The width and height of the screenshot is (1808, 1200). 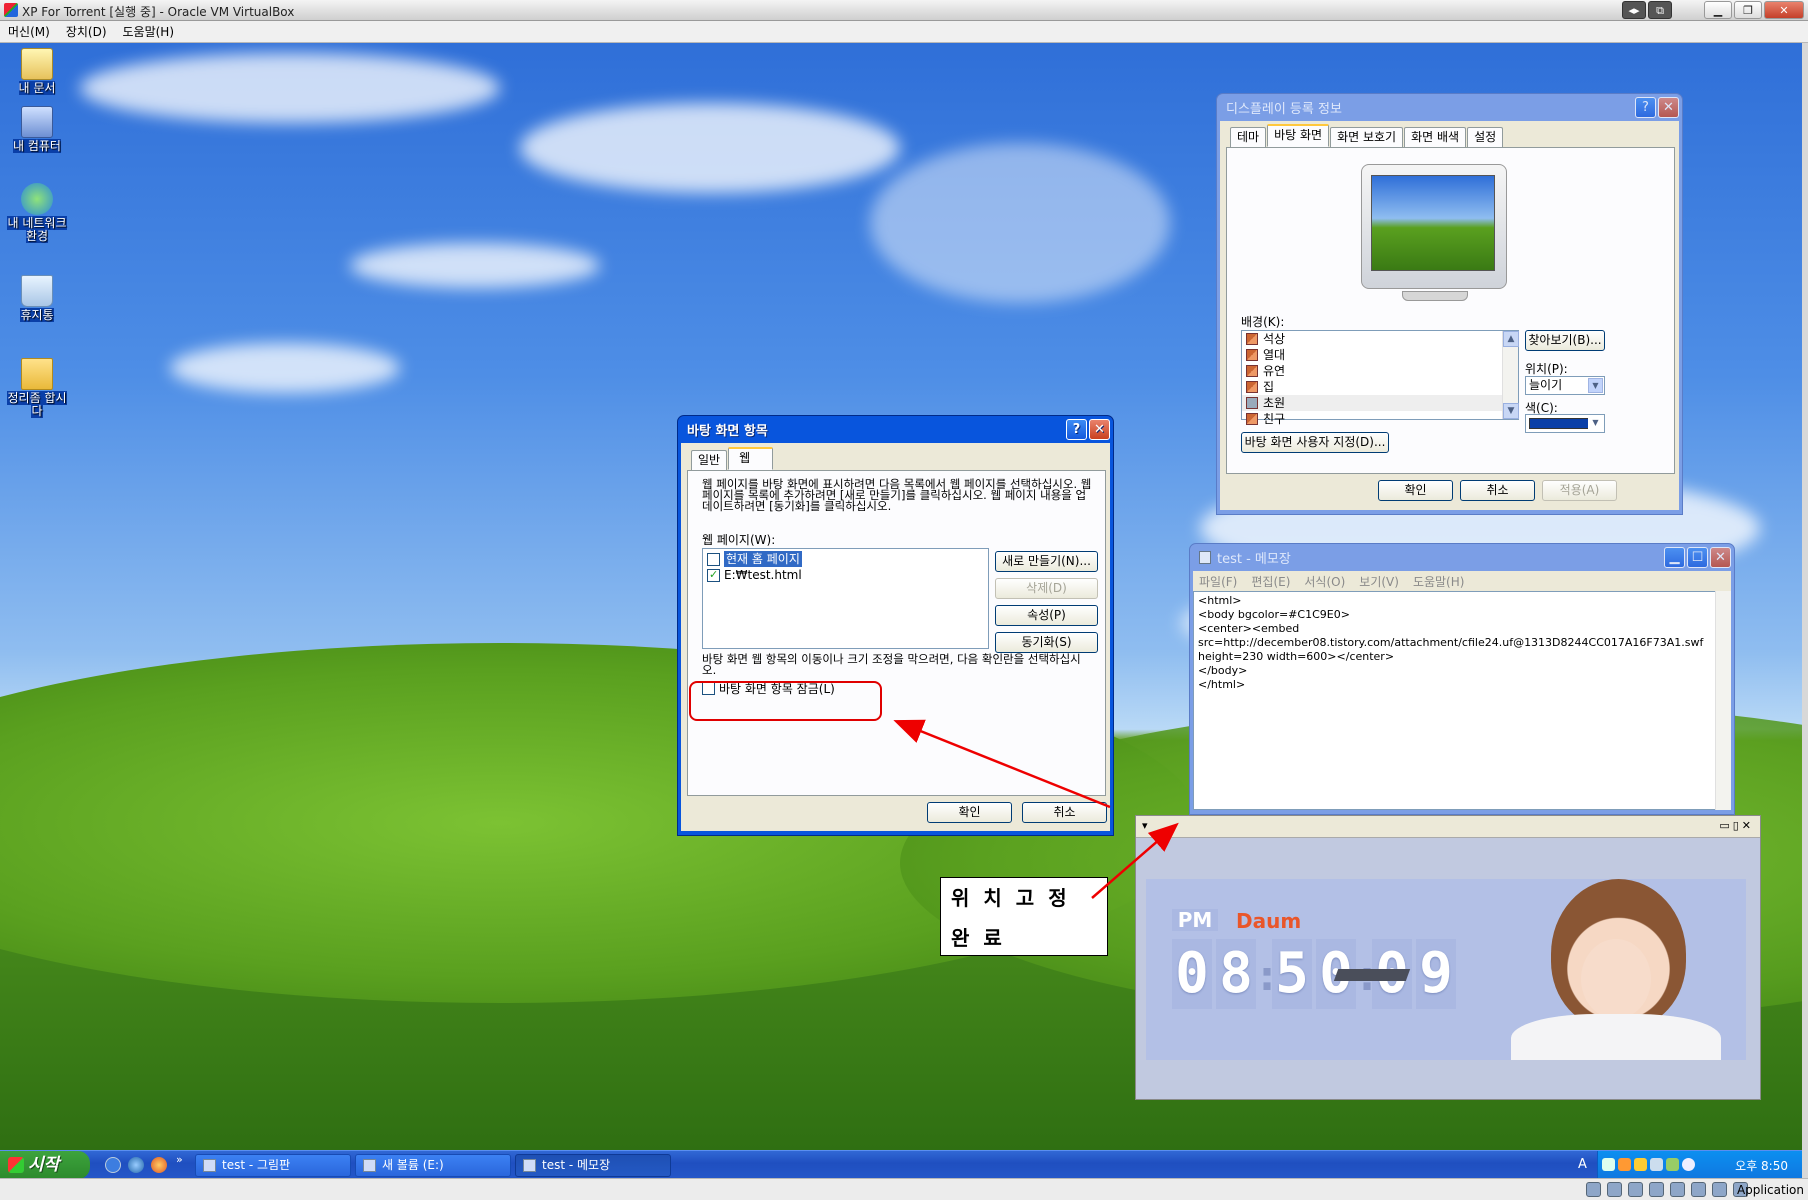 I want to click on desktop-icon-folder: 정리좀 합시다, so click(x=37, y=388).